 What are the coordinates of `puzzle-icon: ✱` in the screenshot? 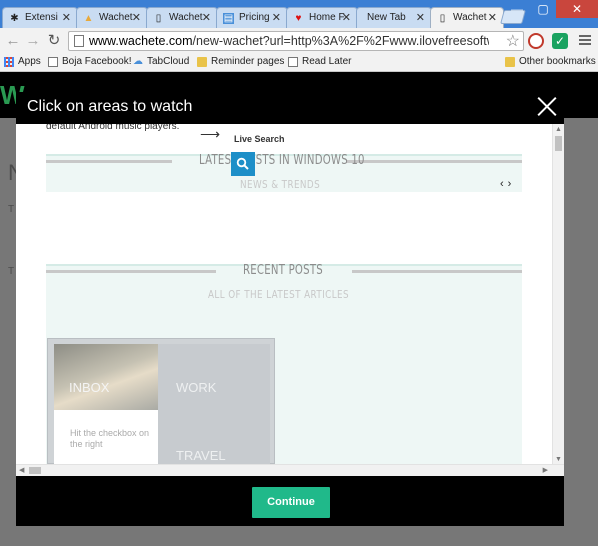 It's located at (14, 18).